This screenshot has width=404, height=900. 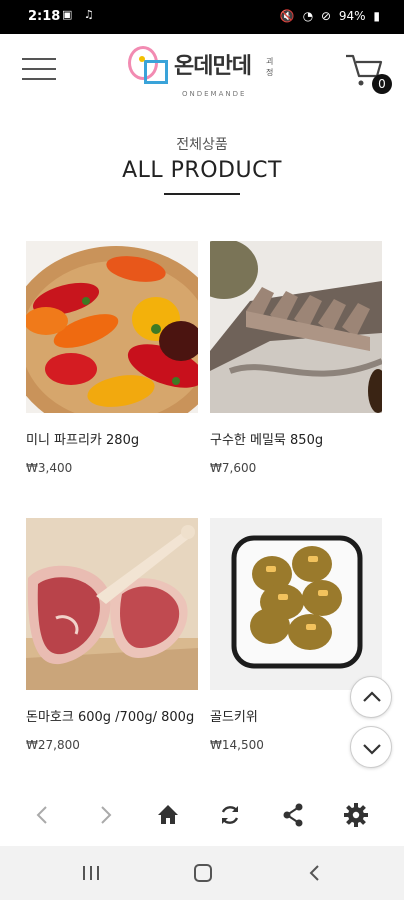 I want to click on recent-apps-button, so click(x=91, y=873).